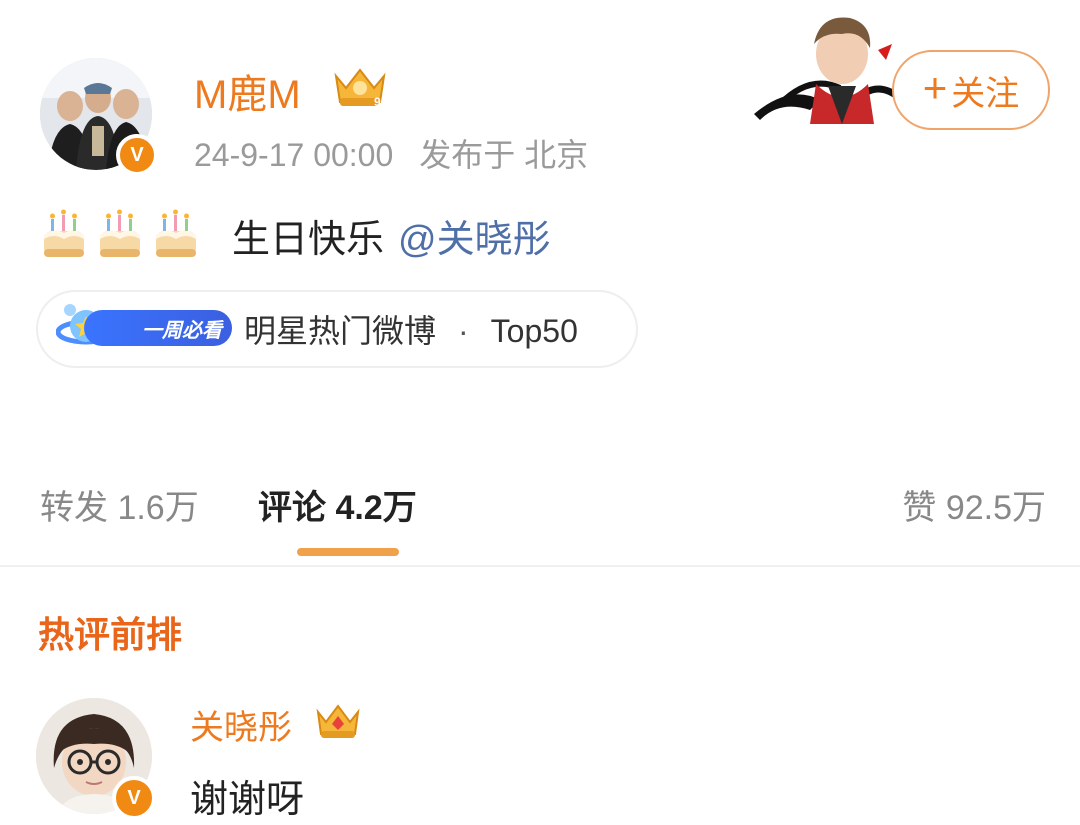 This screenshot has height=825, width=1080. I want to click on post-timestamp: 24-9-17 00:00, so click(294, 155).